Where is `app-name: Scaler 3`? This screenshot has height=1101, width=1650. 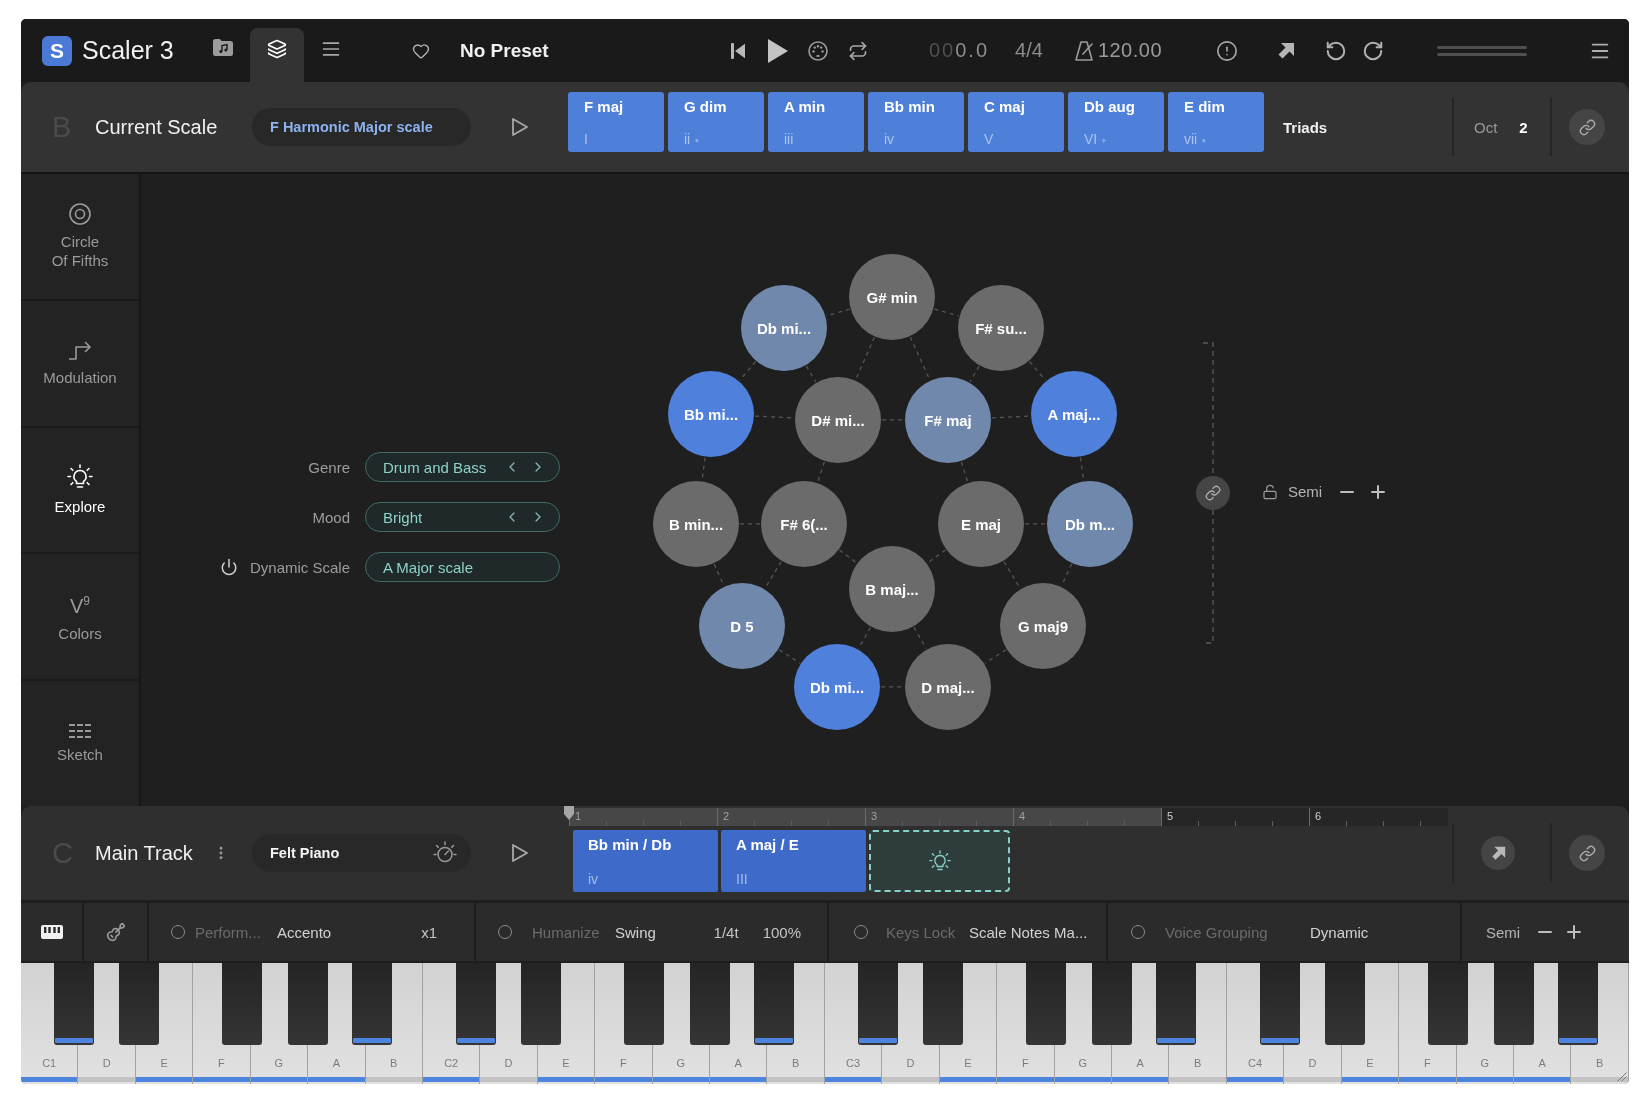
app-name: Scaler 3 is located at coordinates (128, 50).